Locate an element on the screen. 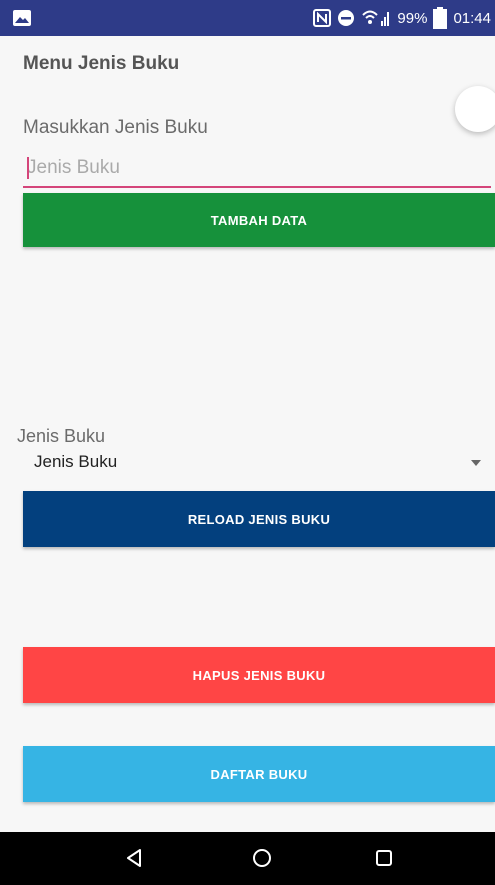 This screenshot has width=495, height=885. book-type-input is located at coordinates (257, 168).